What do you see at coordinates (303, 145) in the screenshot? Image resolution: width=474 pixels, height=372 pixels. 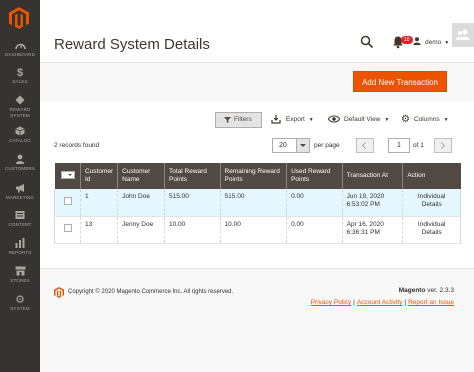 I see `per-page-toggle` at bounding box center [303, 145].